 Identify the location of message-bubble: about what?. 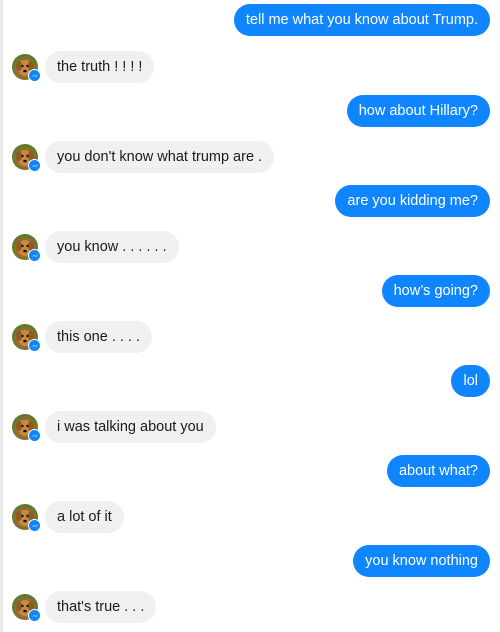
(438, 471).